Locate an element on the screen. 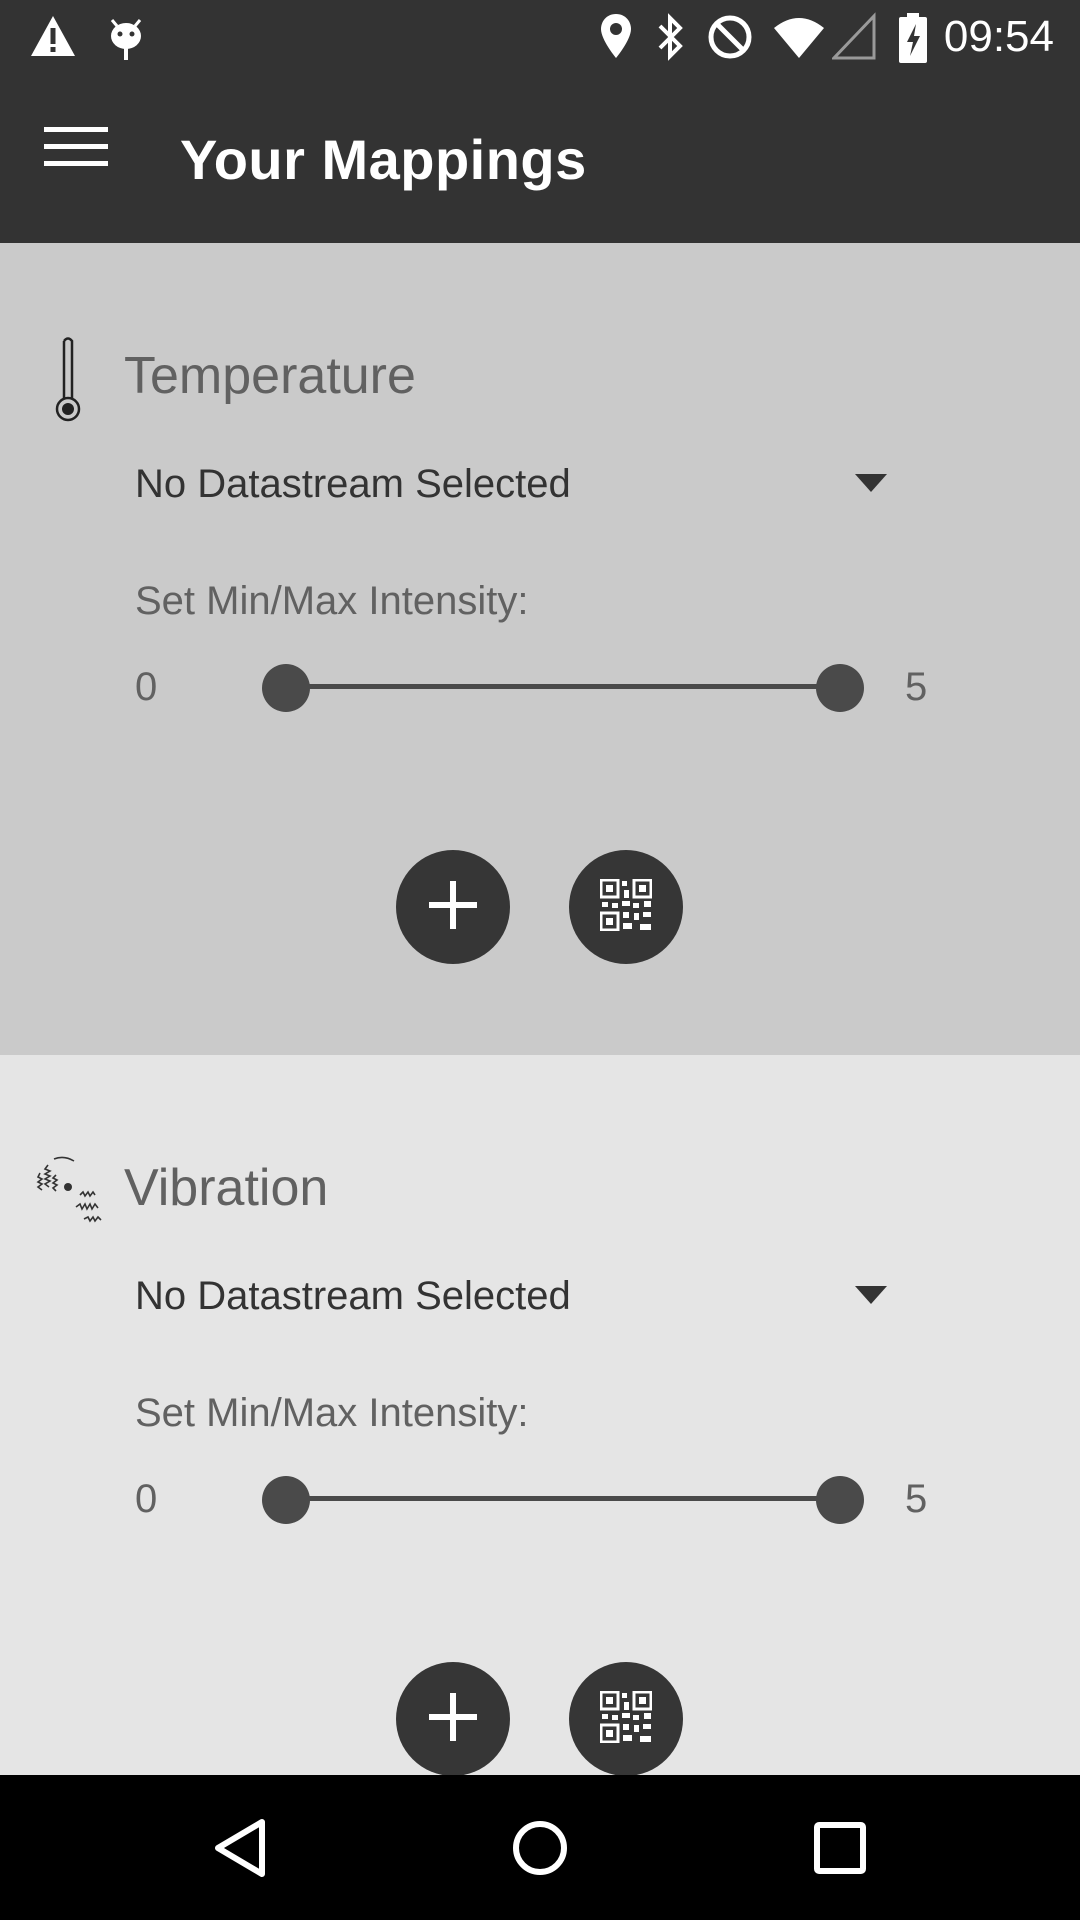 This screenshot has width=1080, height=1920. nav-recents-button is located at coordinates (840, 1850).